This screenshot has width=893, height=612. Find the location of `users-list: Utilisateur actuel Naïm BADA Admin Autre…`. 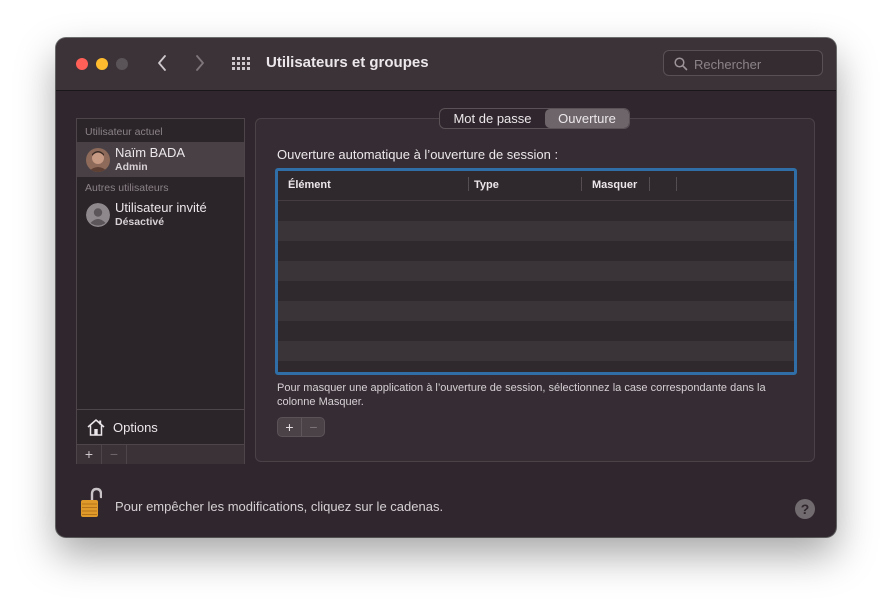

users-list: Utilisateur actuel Naïm BADA Admin Autre… is located at coordinates (160, 291).